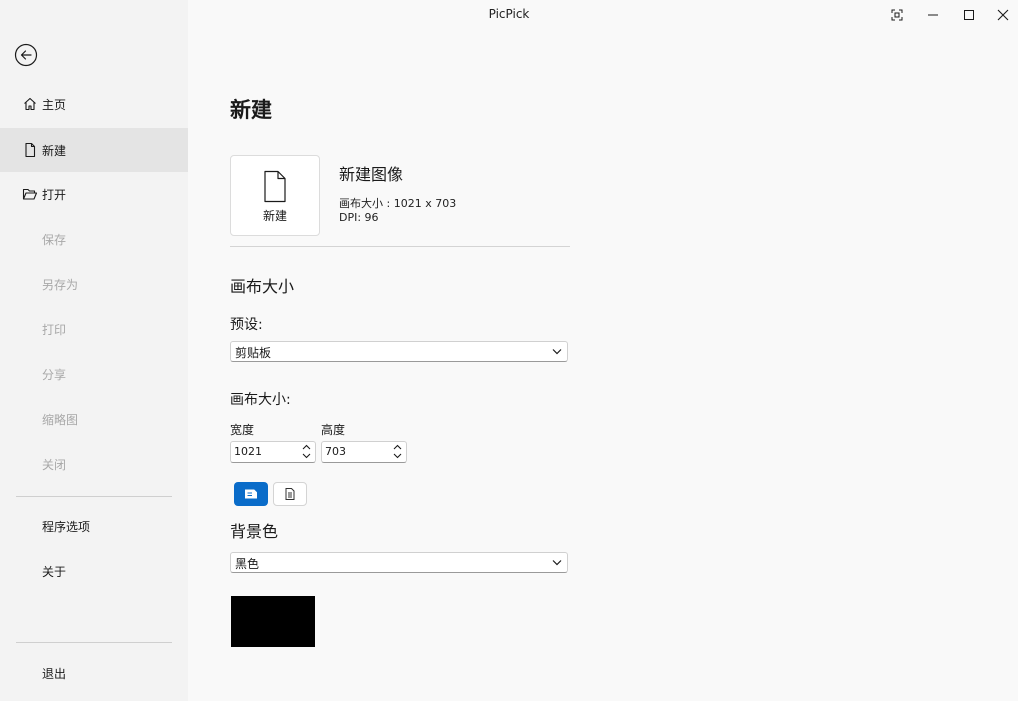 This screenshot has height=701, width=1018. What do you see at coordinates (94, 239) in the screenshot?
I see `sidebar-item-save: 保存` at bounding box center [94, 239].